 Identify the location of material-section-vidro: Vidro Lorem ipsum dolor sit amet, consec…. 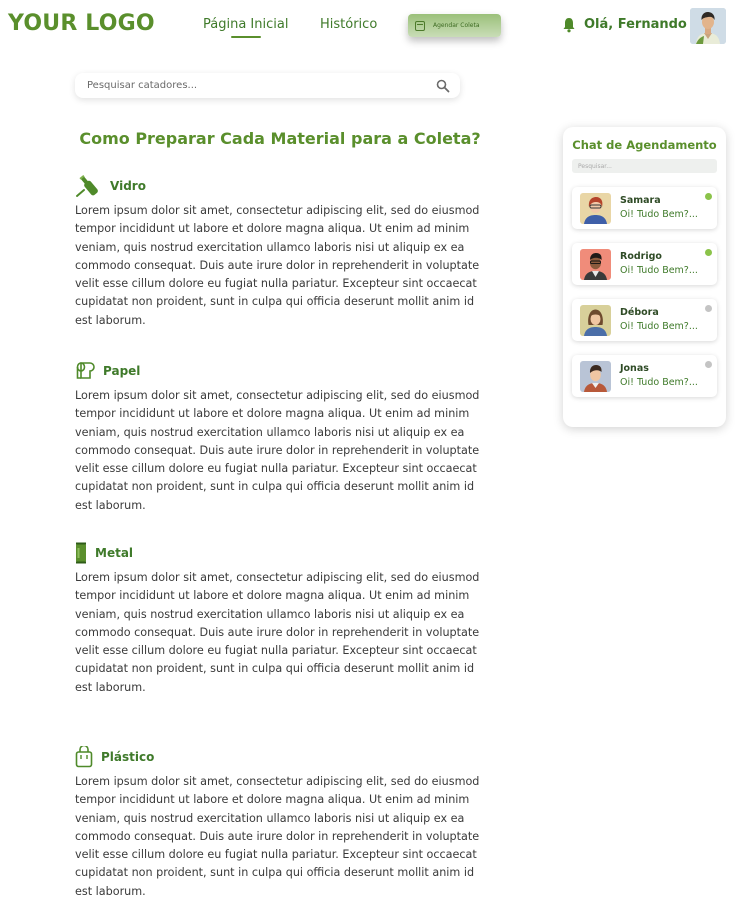
(277, 252).